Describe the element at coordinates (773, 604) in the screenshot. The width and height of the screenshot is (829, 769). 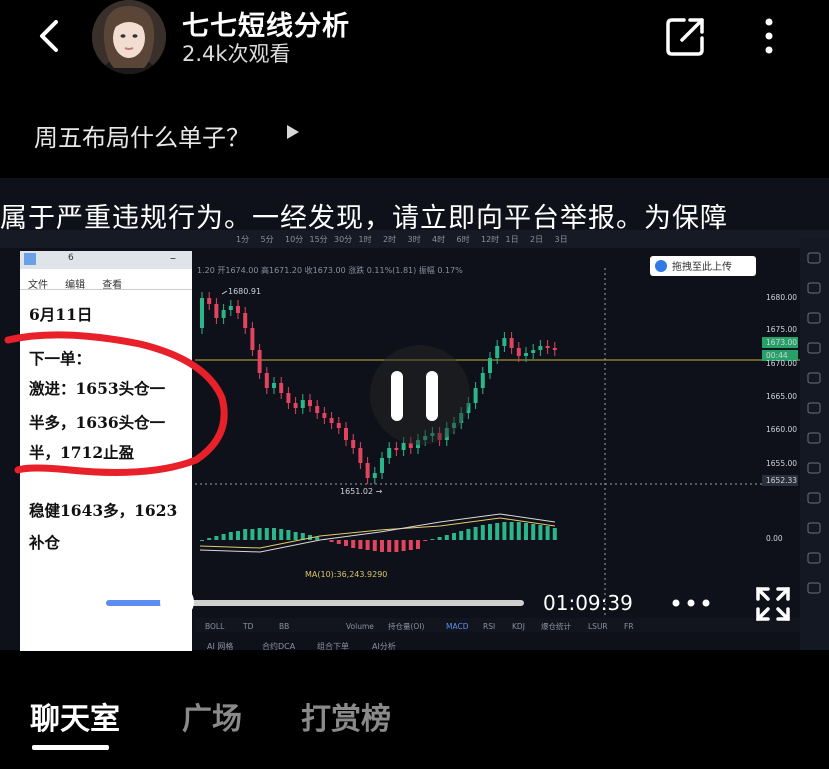
I see `fullscreen-button` at that location.